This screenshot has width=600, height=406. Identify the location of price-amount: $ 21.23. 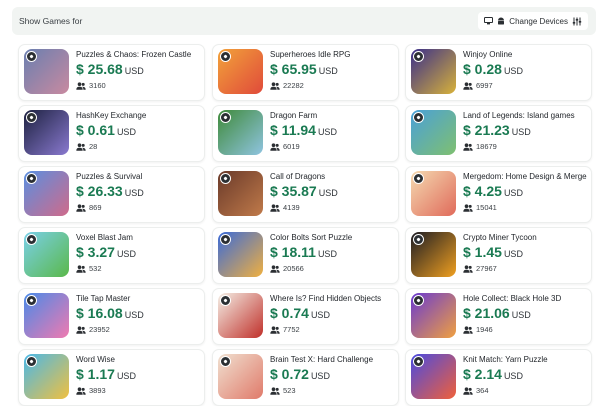
(486, 130).